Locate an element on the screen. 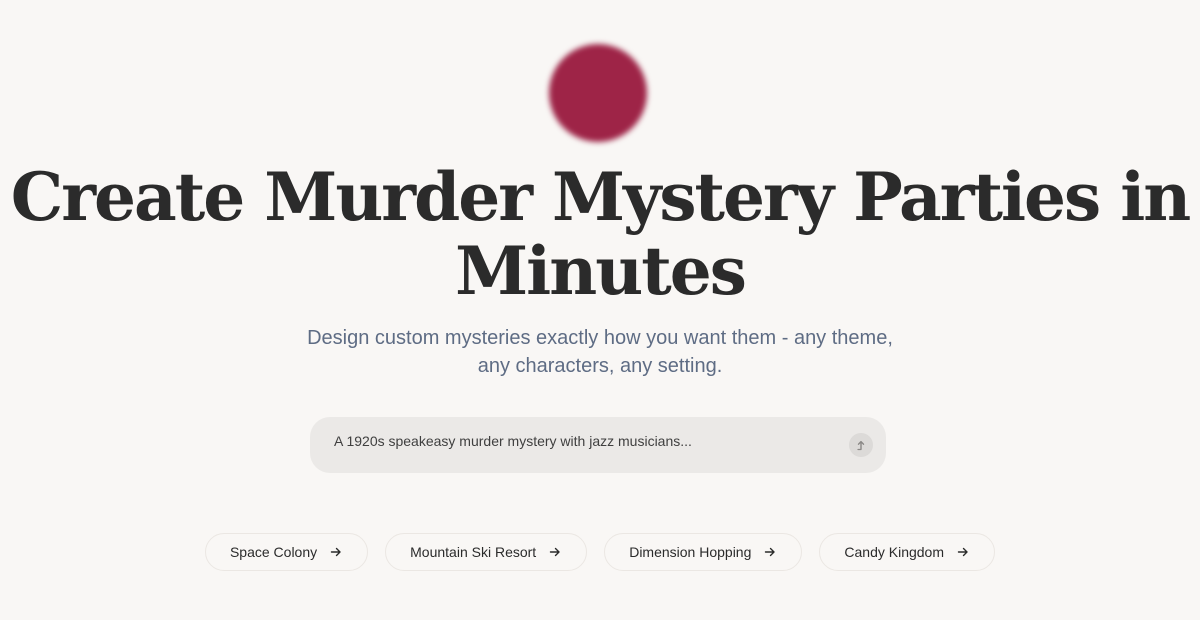 The width and height of the screenshot is (1200, 620). suggestion-chip-mountain-ski-resort: Mountain Ski Resort is located at coordinates (486, 552).